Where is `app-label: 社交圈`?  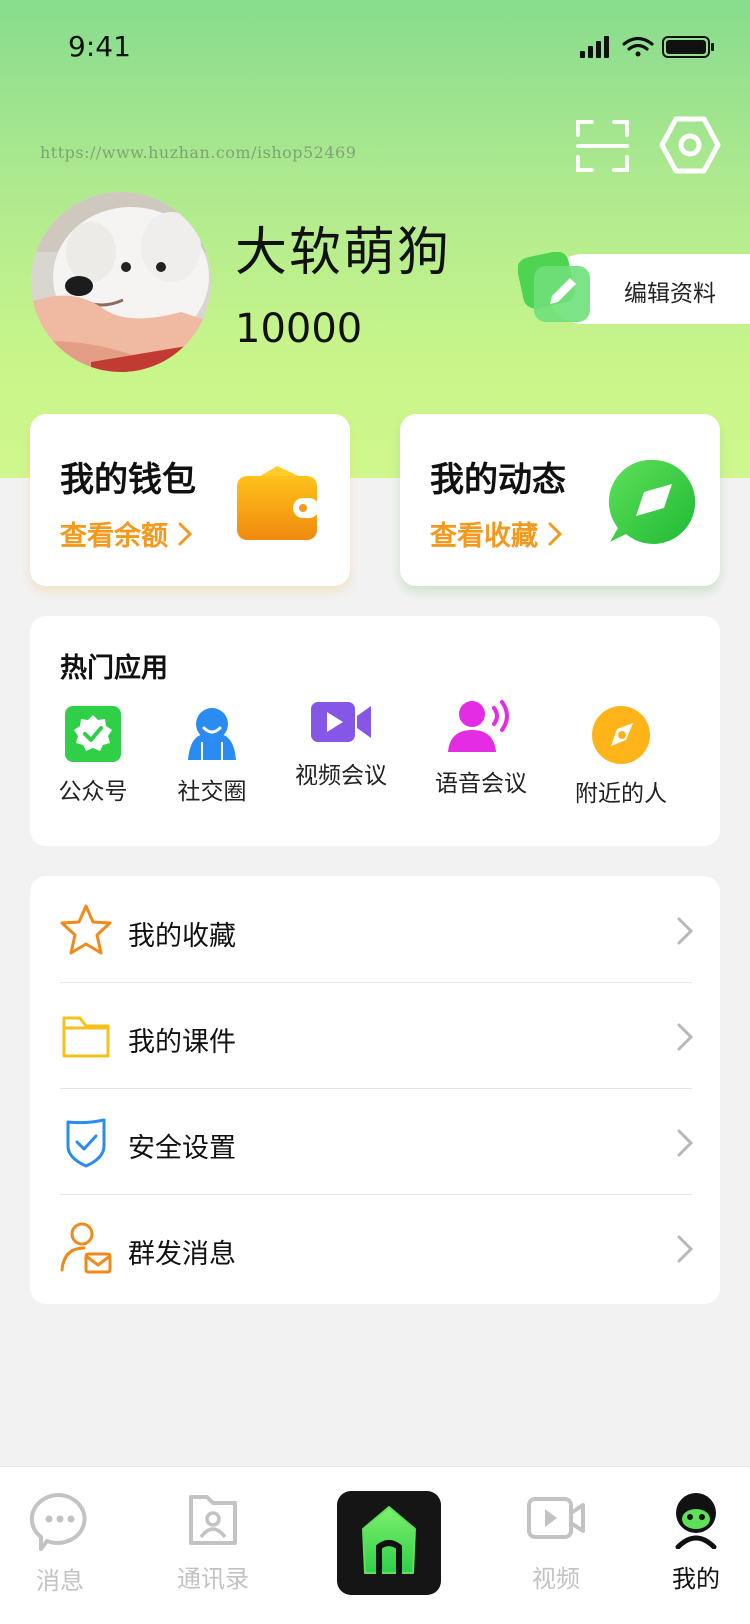 app-label: 社交圈 is located at coordinates (212, 792).